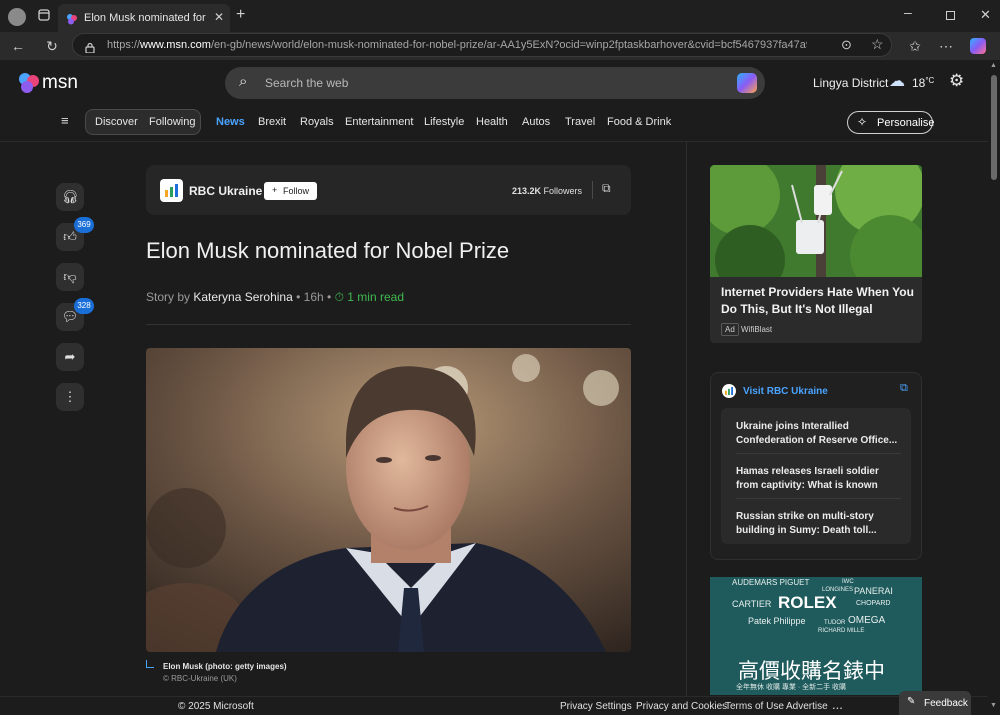 The height and width of the screenshot is (715, 1000). Describe the element at coordinates (65, 120) in the screenshot. I see `hamburger-menu-icon: ≡` at that location.